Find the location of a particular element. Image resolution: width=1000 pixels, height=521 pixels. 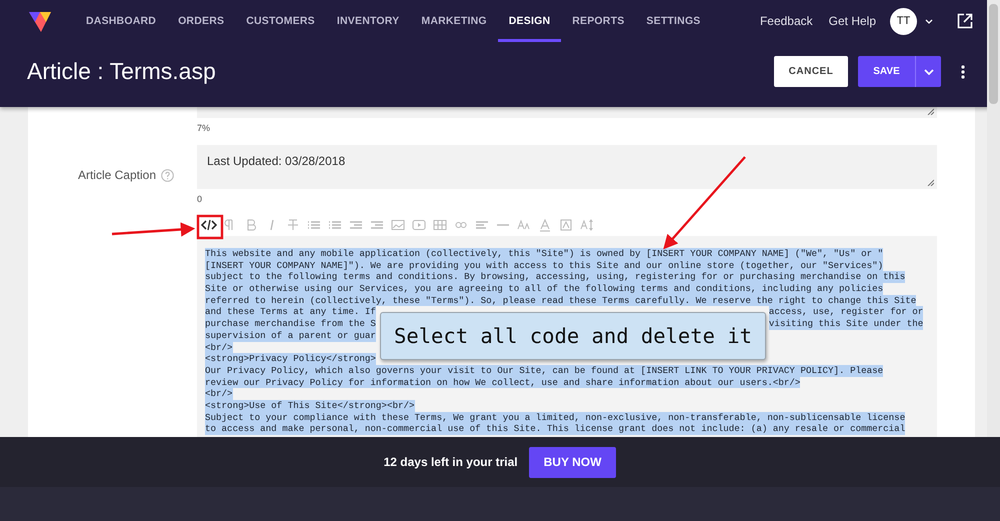

line-height-icon is located at coordinates (587, 225).